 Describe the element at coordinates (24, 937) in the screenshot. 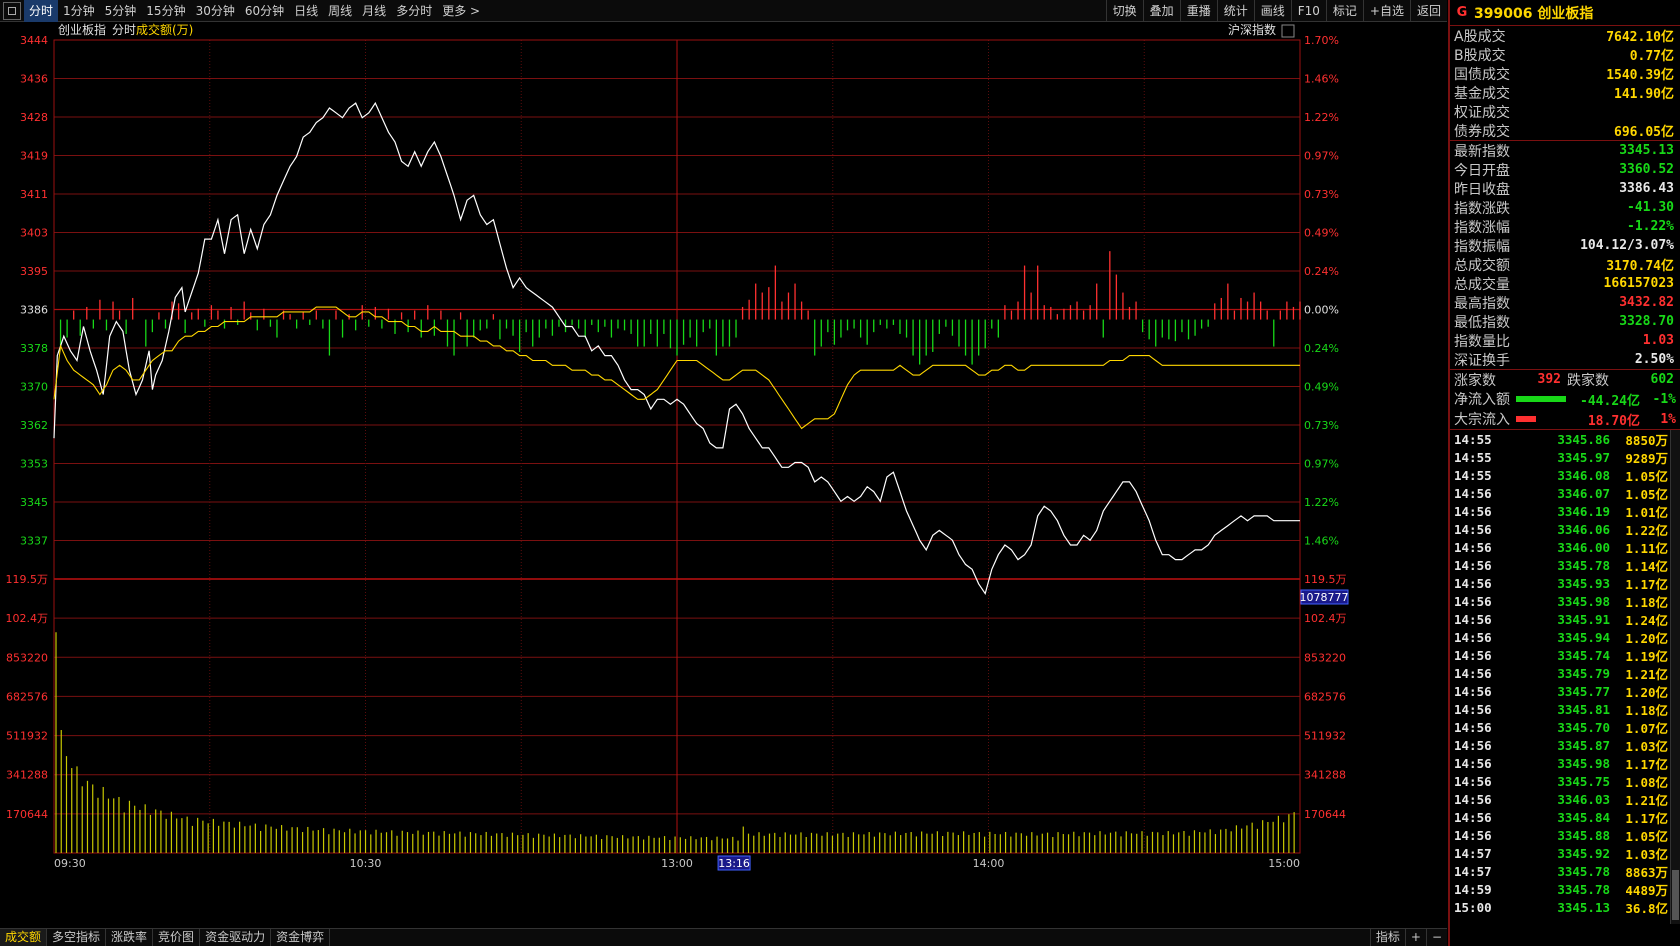

I see `indicator-tab-0: 成交额` at that location.